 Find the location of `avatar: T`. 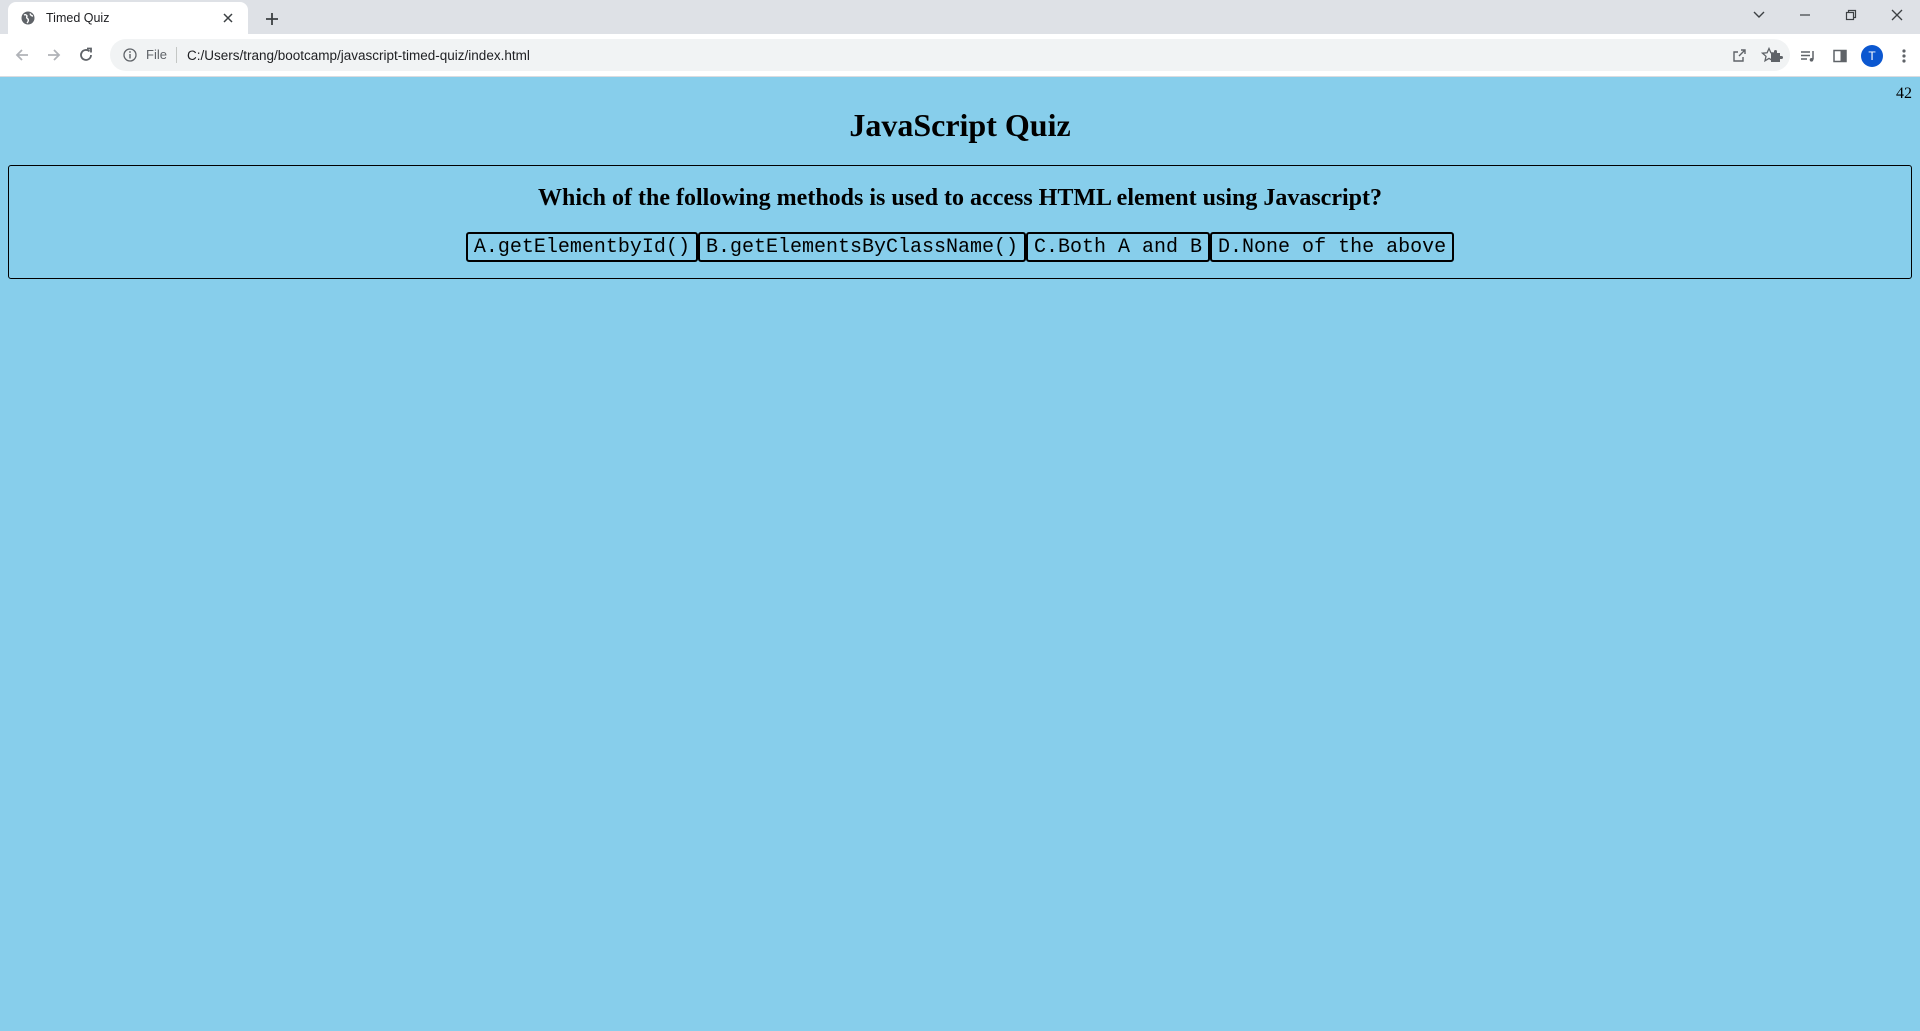

avatar: T is located at coordinates (1872, 56).